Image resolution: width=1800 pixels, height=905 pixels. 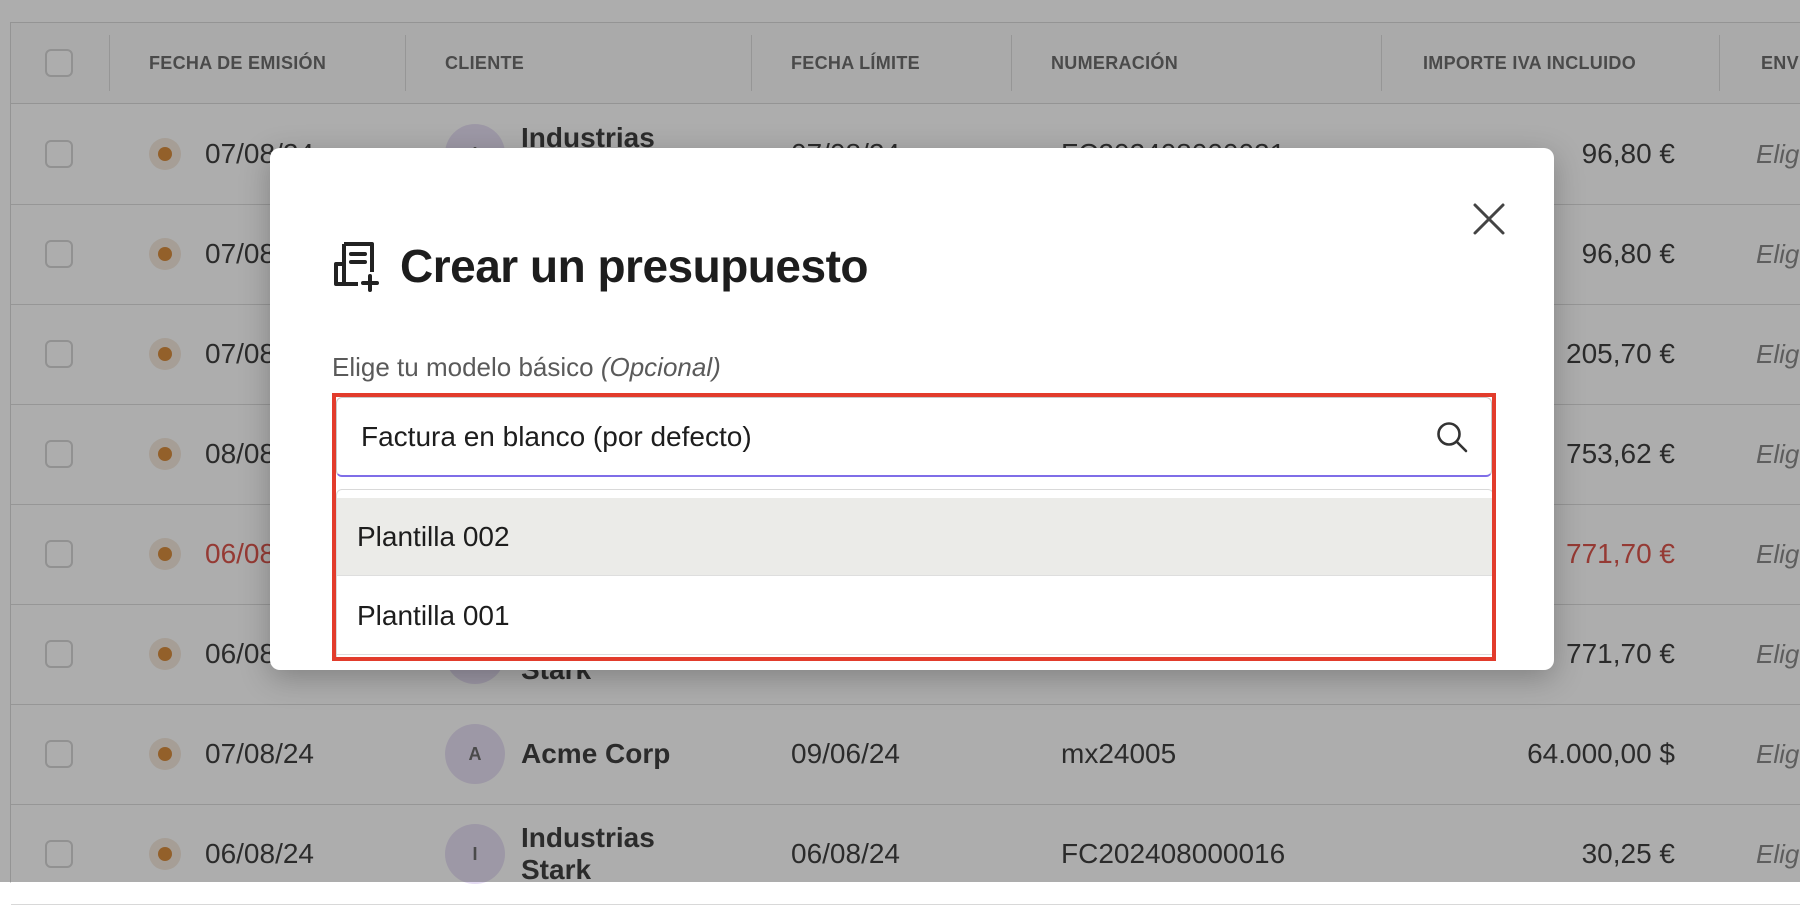 What do you see at coordinates (356, 267) in the screenshot?
I see `invoice-add-icon` at bounding box center [356, 267].